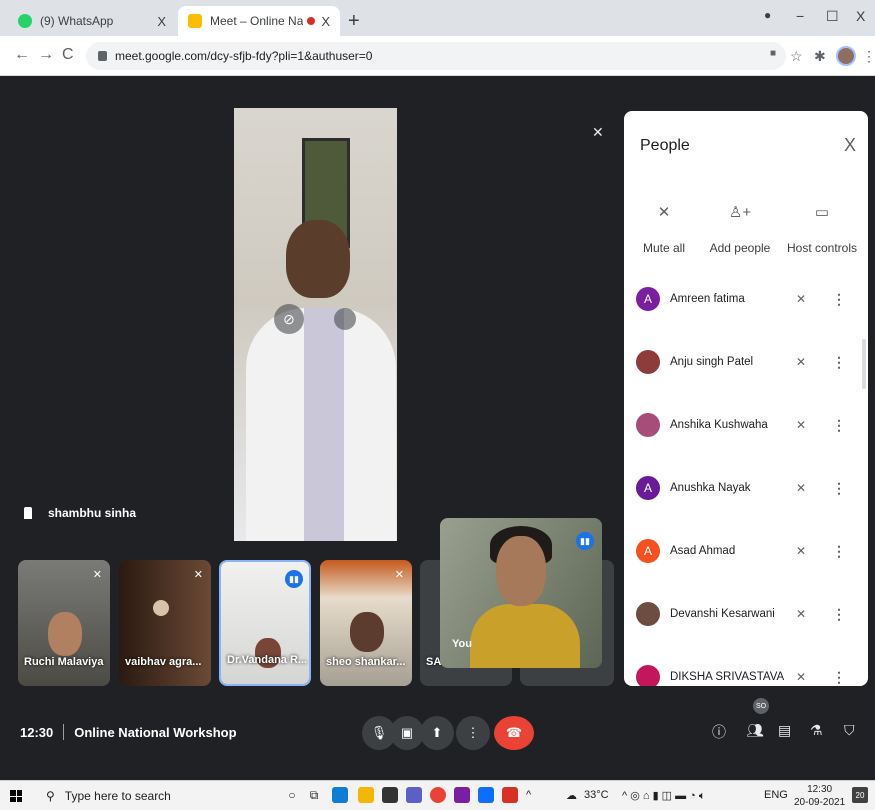 The width and height of the screenshot is (875, 810). I want to click on participant-row: DIKSHA SRIVASTAVA ✕ ⋮, so click(746, 671).